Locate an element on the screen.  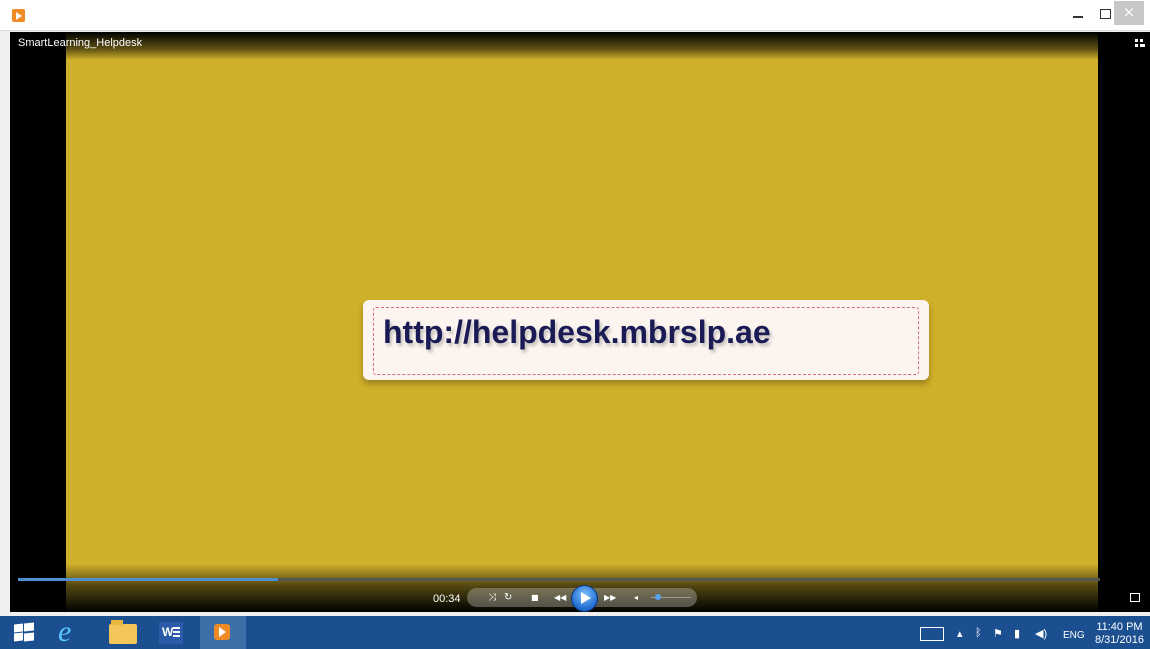
shuffle-icon: ⤨ is located at coordinates (492, 597).